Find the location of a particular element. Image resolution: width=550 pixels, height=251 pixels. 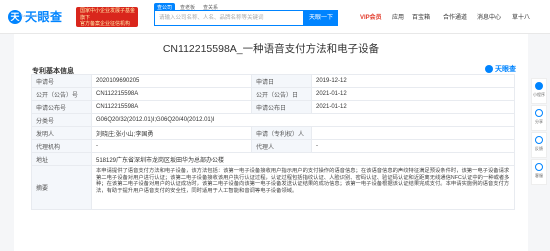

share-label: 分享 is located at coordinates (539, 121).